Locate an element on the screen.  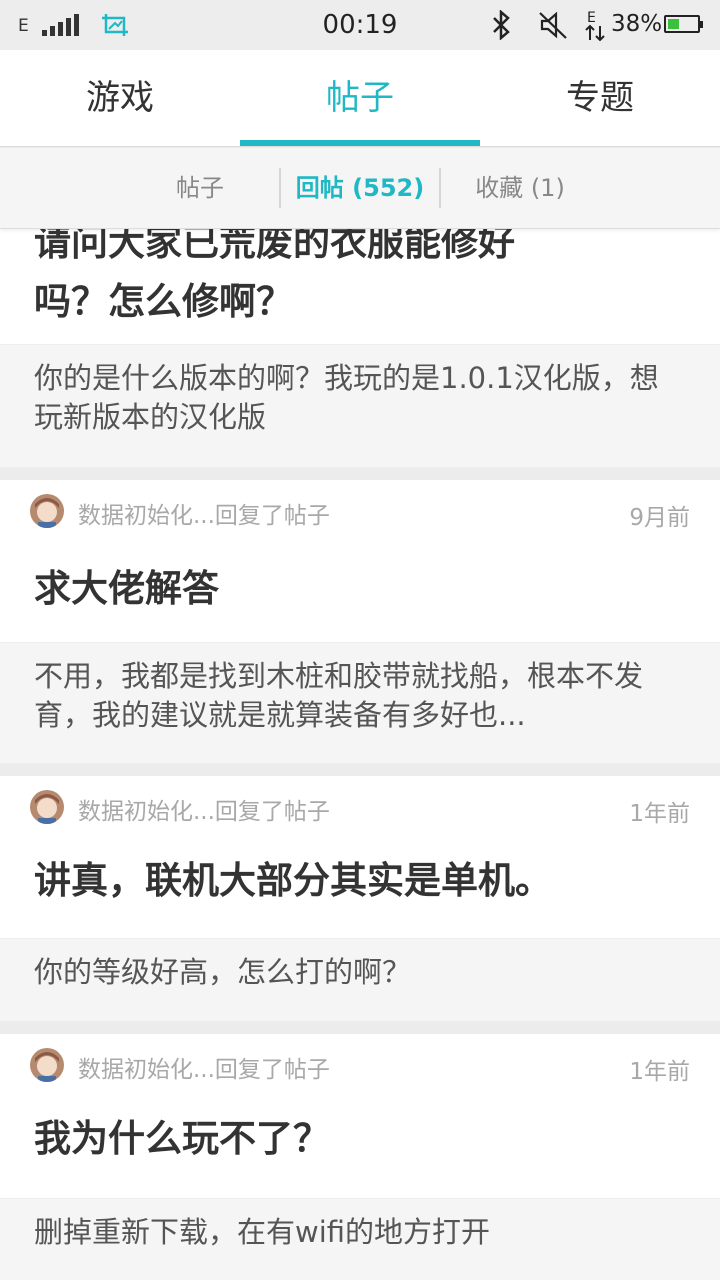
post-title-continued: 吗？怎么修啊？ is located at coordinates (163, 301).